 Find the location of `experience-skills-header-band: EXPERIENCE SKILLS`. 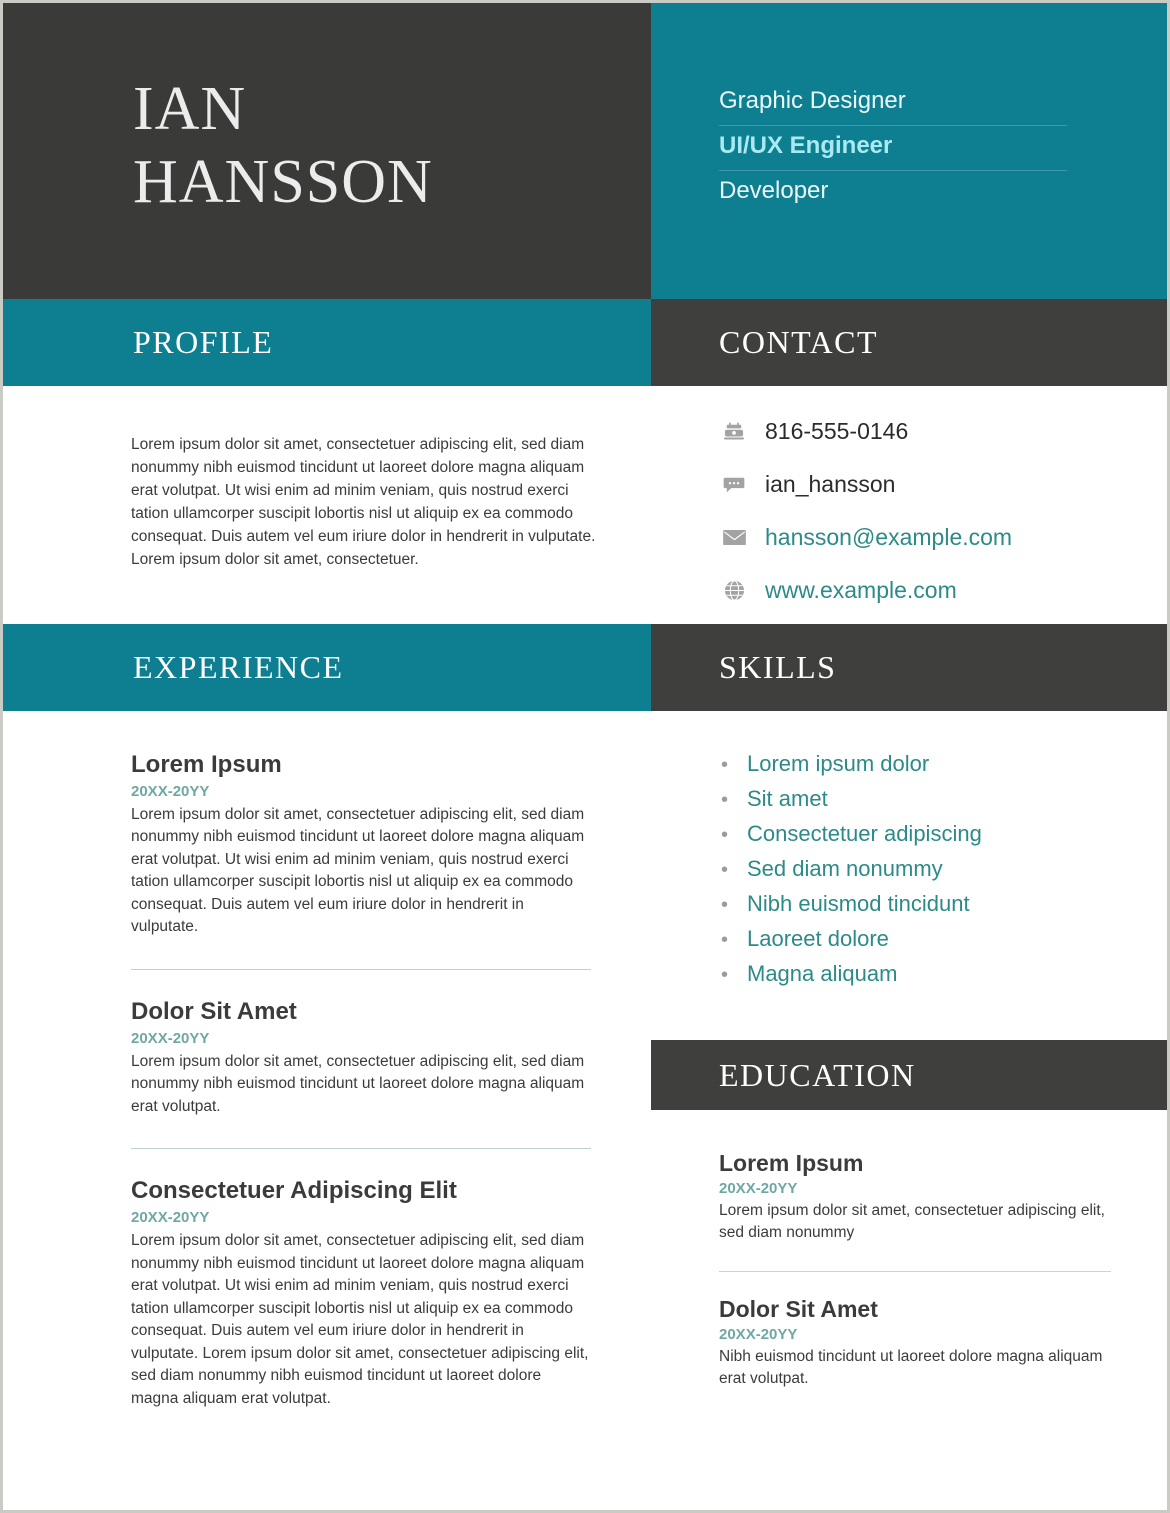

experience-skills-header-band: EXPERIENCE SKILLS is located at coordinates (585, 667).